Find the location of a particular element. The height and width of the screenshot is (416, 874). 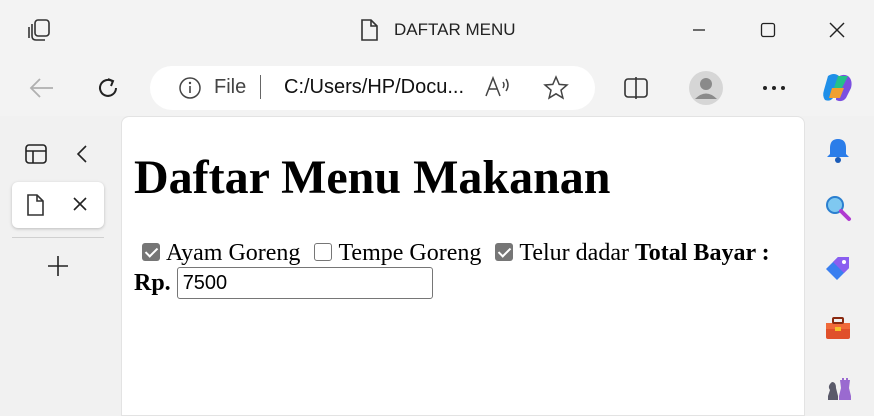

close-button is located at coordinates (837, 30).